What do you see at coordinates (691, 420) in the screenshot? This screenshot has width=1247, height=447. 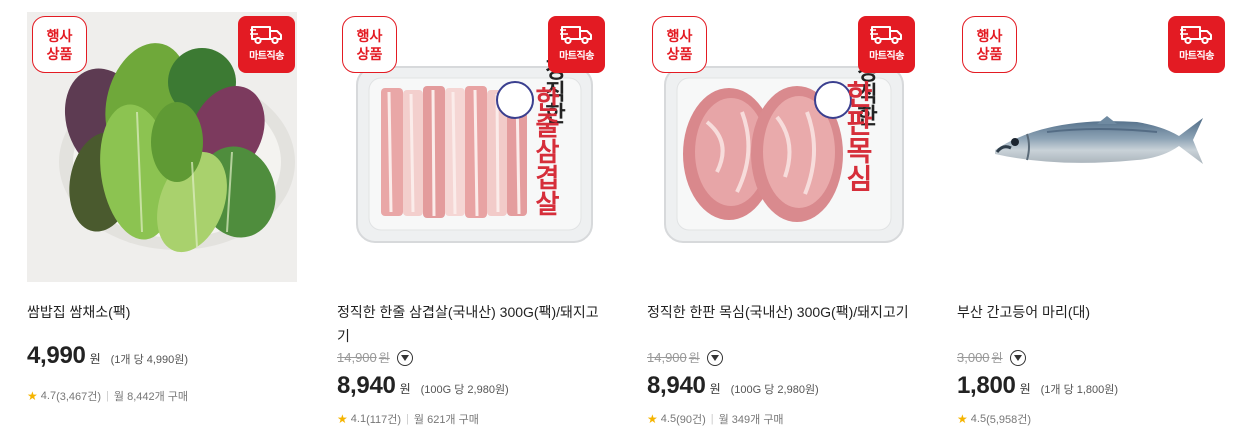 I see `review-count: (90건)` at bounding box center [691, 420].